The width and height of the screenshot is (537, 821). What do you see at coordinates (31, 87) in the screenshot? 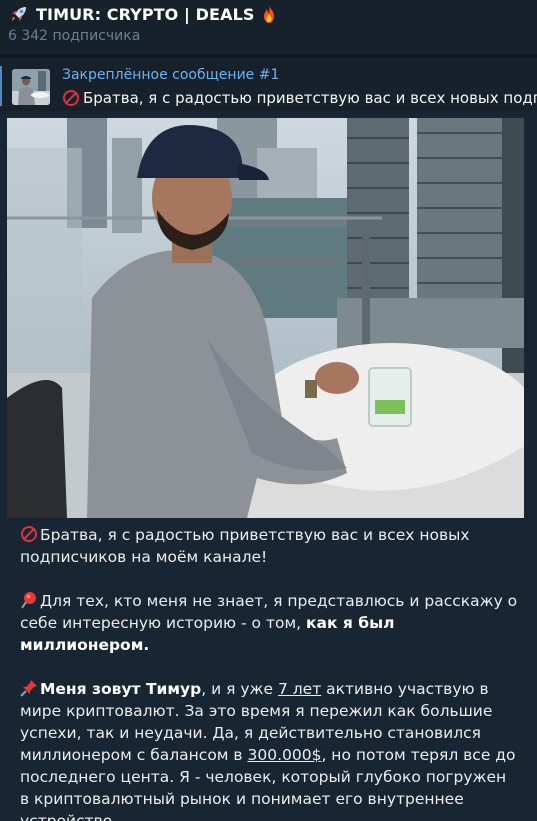
I see `pinned-thumbnail` at bounding box center [31, 87].